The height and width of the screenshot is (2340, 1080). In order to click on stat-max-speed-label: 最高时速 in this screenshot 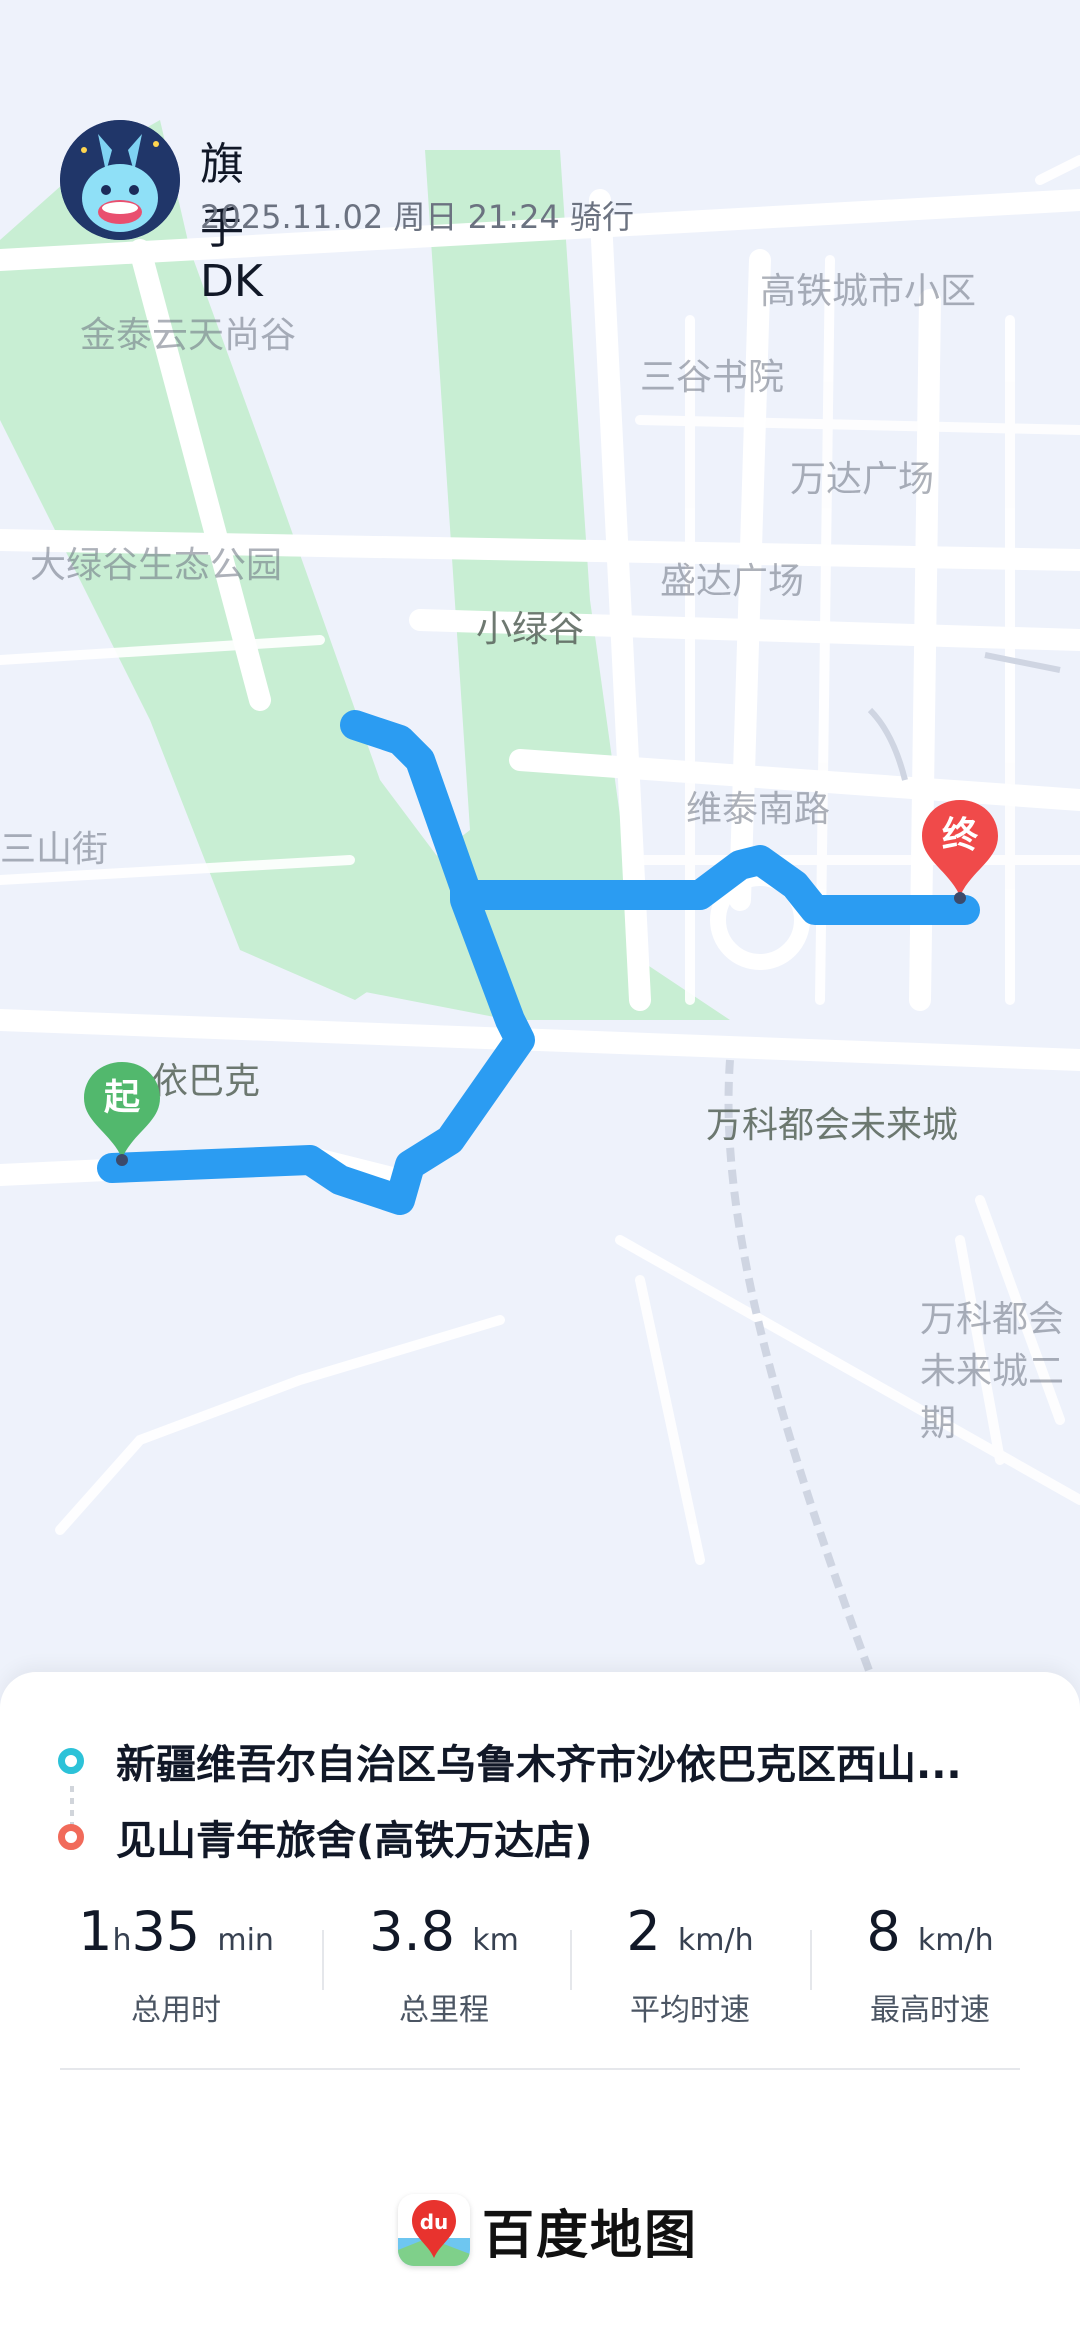, I will do `click(930, 2010)`.